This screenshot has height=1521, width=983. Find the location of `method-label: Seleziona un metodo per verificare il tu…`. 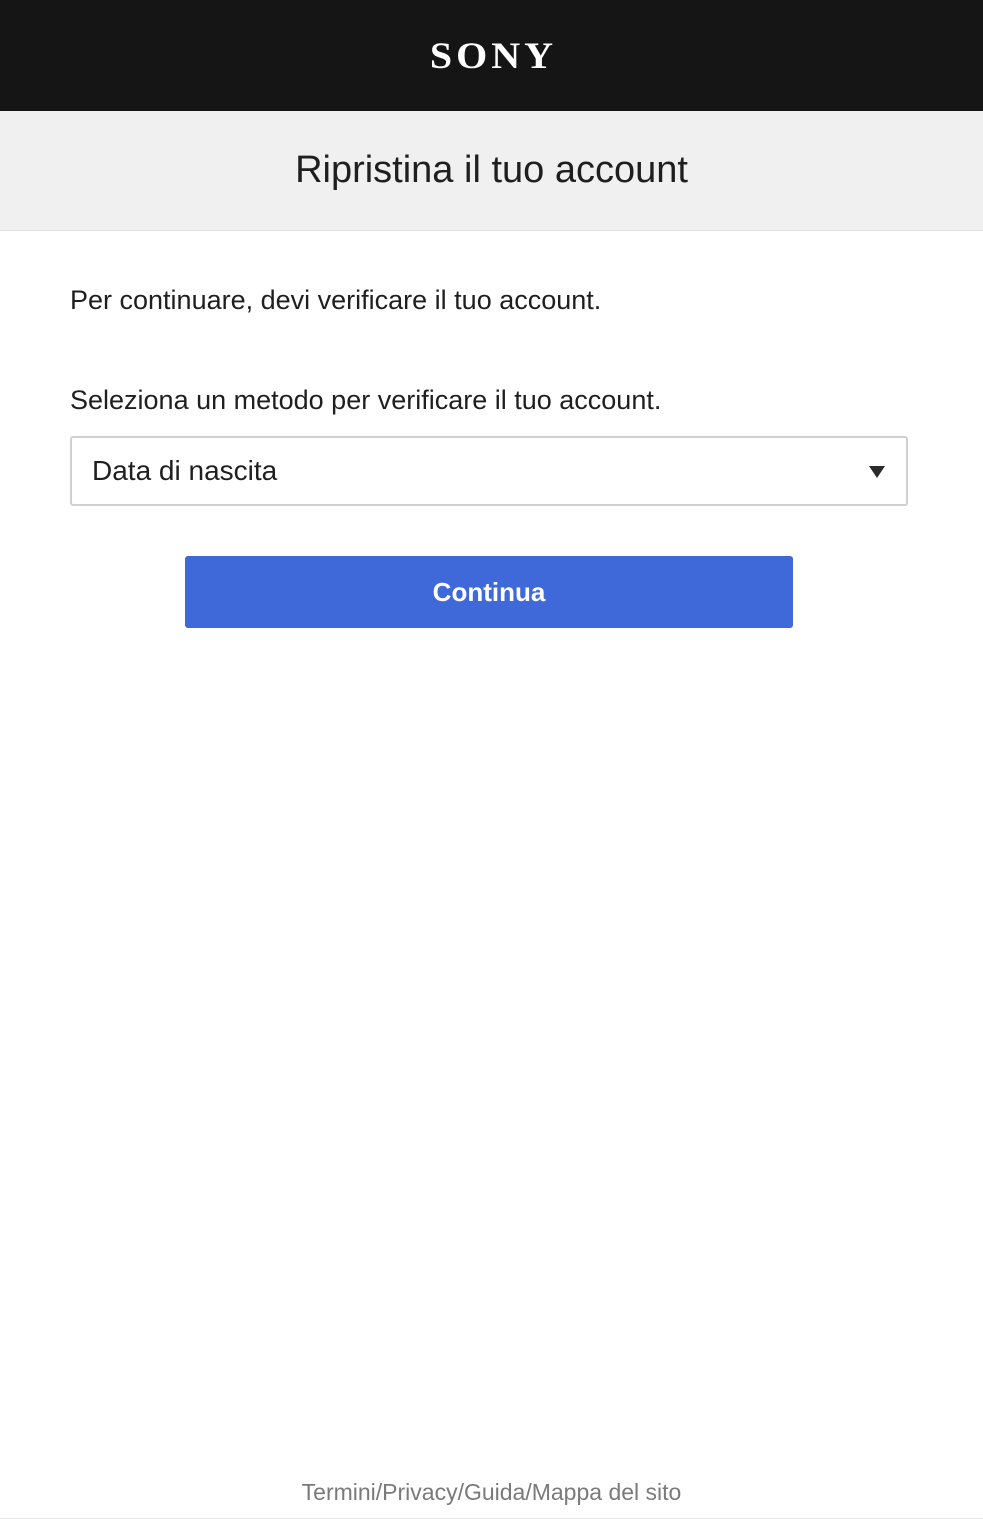

method-label: Seleziona un metodo per verificare il tu… is located at coordinates (366, 400).